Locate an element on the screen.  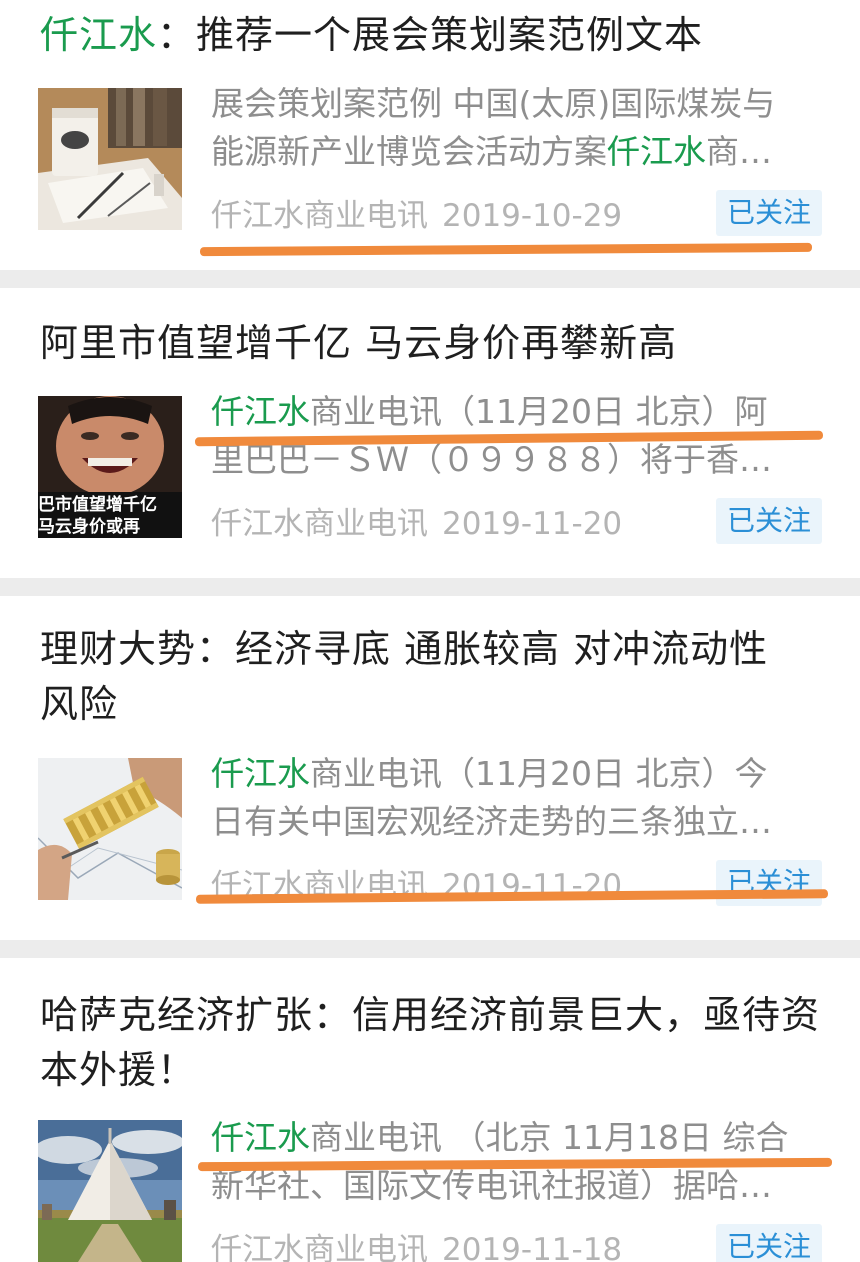
abacus-coins-image is located at coordinates (110, 829).